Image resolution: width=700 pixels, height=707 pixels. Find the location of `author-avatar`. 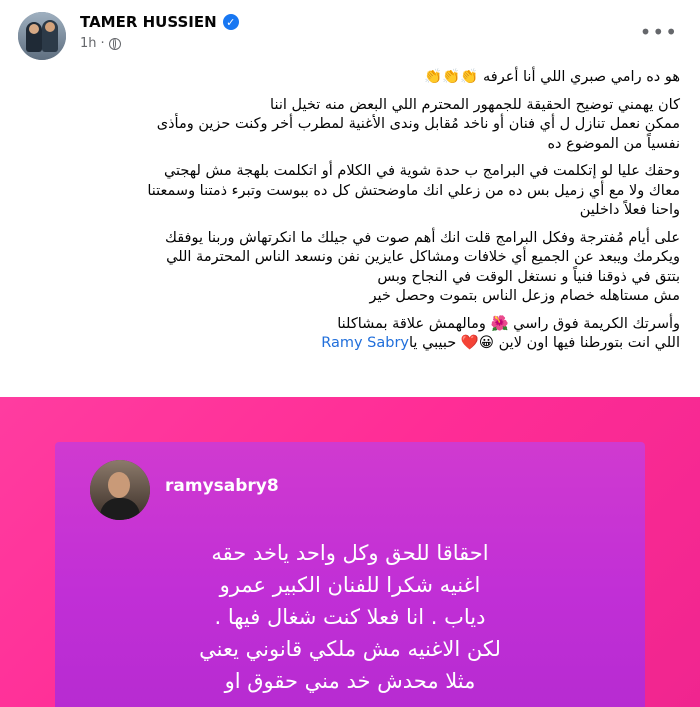

author-avatar is located at coordinates (42, 36).